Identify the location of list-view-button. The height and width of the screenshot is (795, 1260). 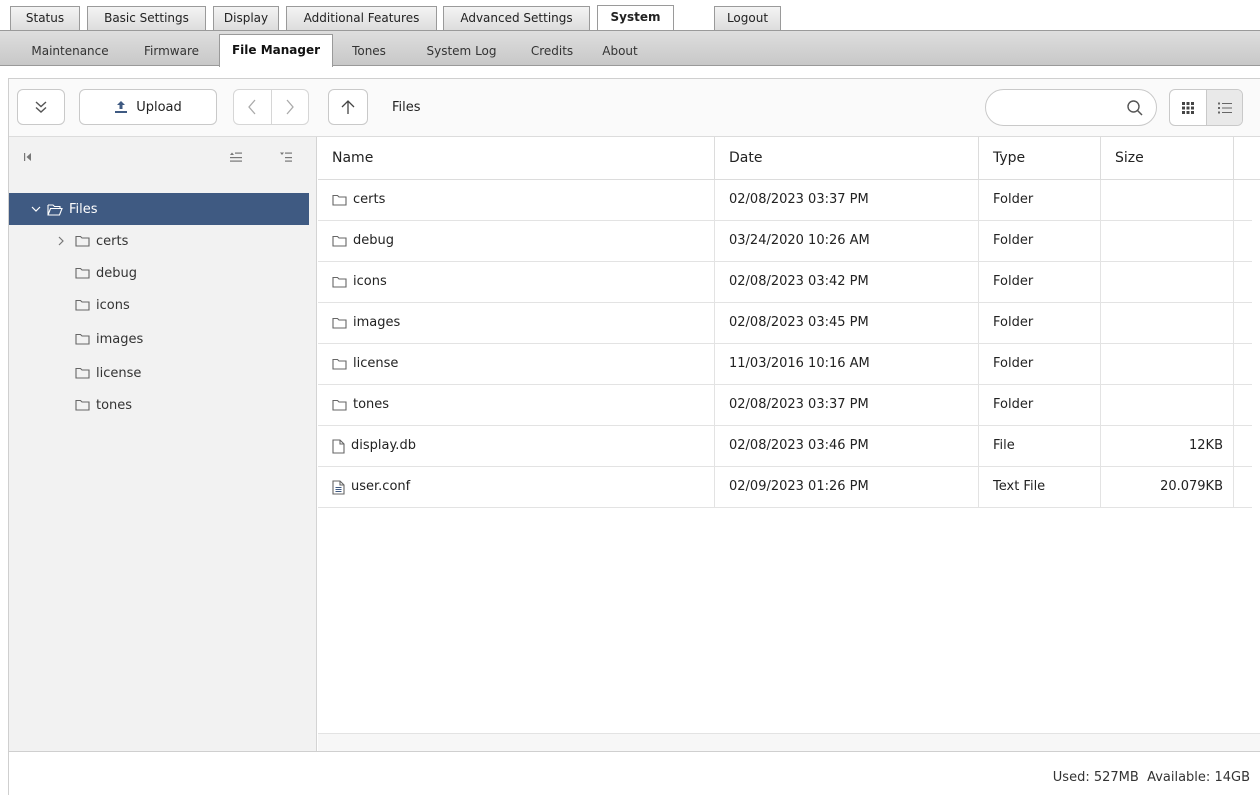
(1224, 107).